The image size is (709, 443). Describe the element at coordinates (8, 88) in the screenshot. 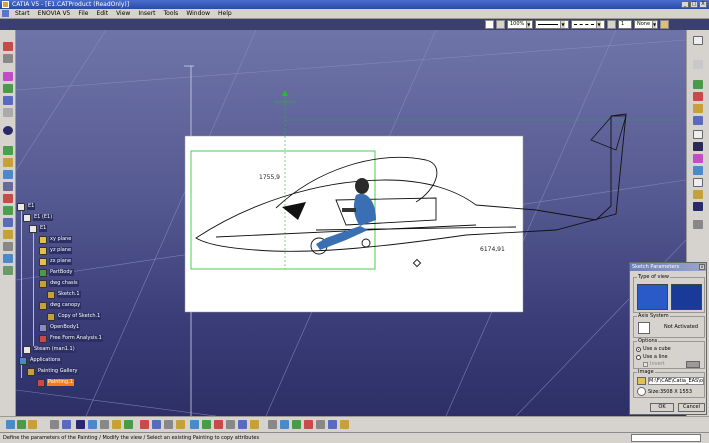

I see `spline-icon` at that location.